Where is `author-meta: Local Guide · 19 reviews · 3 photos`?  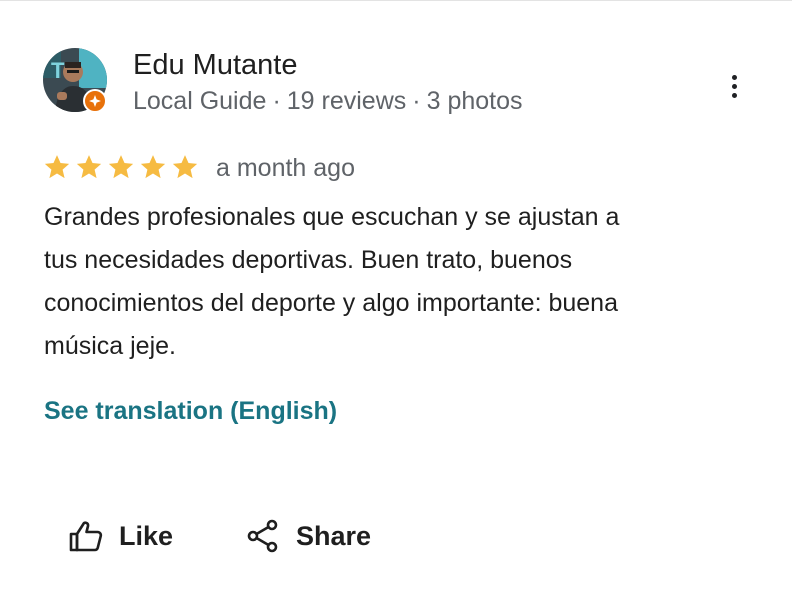
author-meta: Local Guide · 19 reviews · 3 photos is located at coordinates (328, 101).